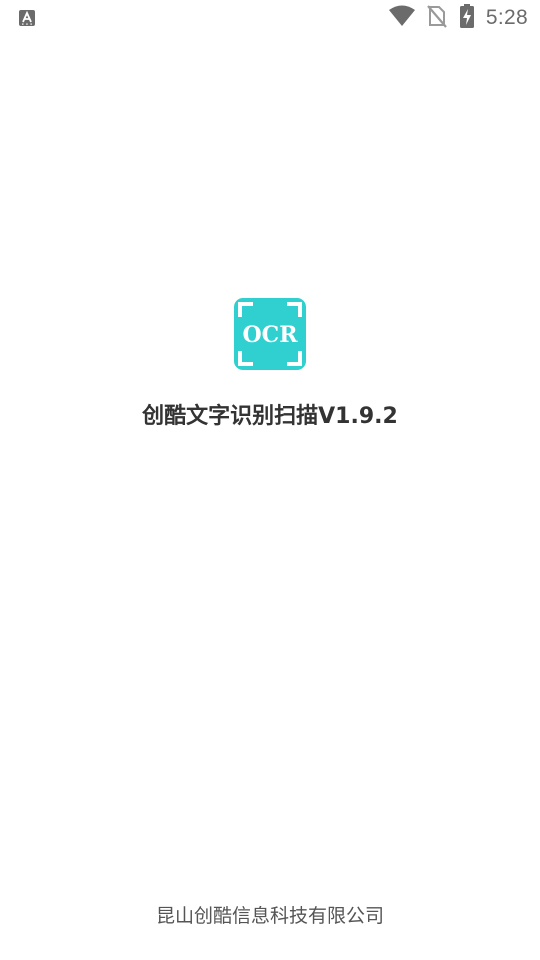  I want to click on keyboard-a-icon, so click(27, 20).